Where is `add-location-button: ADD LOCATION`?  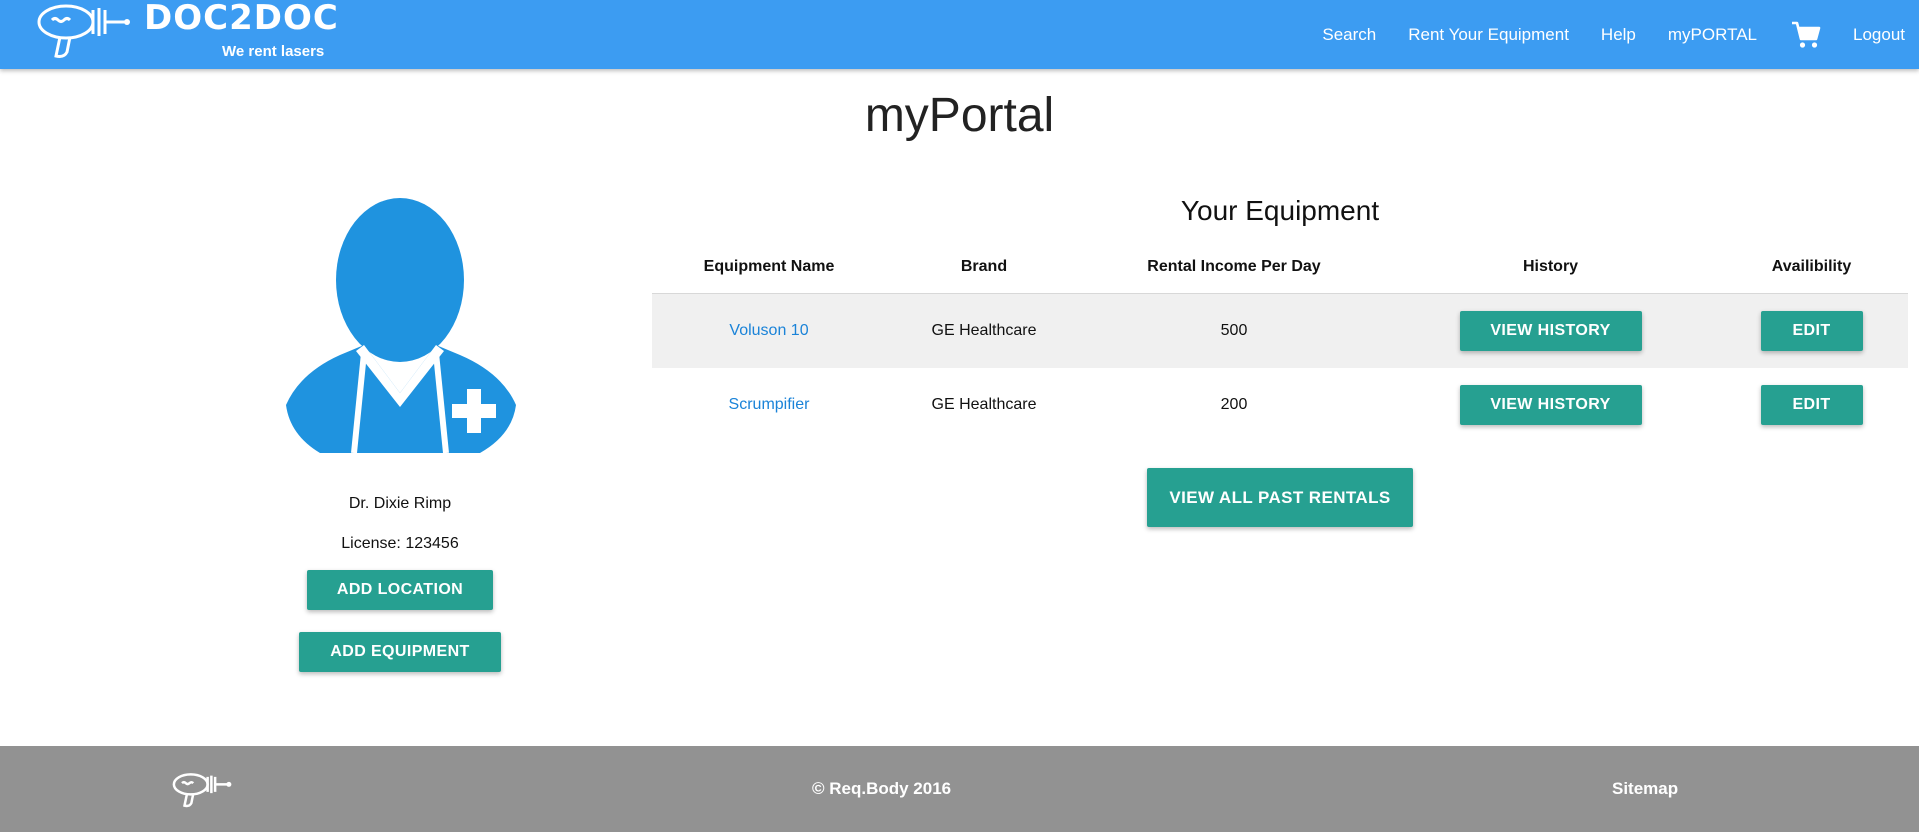
add-location-button: ADD LOCATION is located at coordinates (400, 590).